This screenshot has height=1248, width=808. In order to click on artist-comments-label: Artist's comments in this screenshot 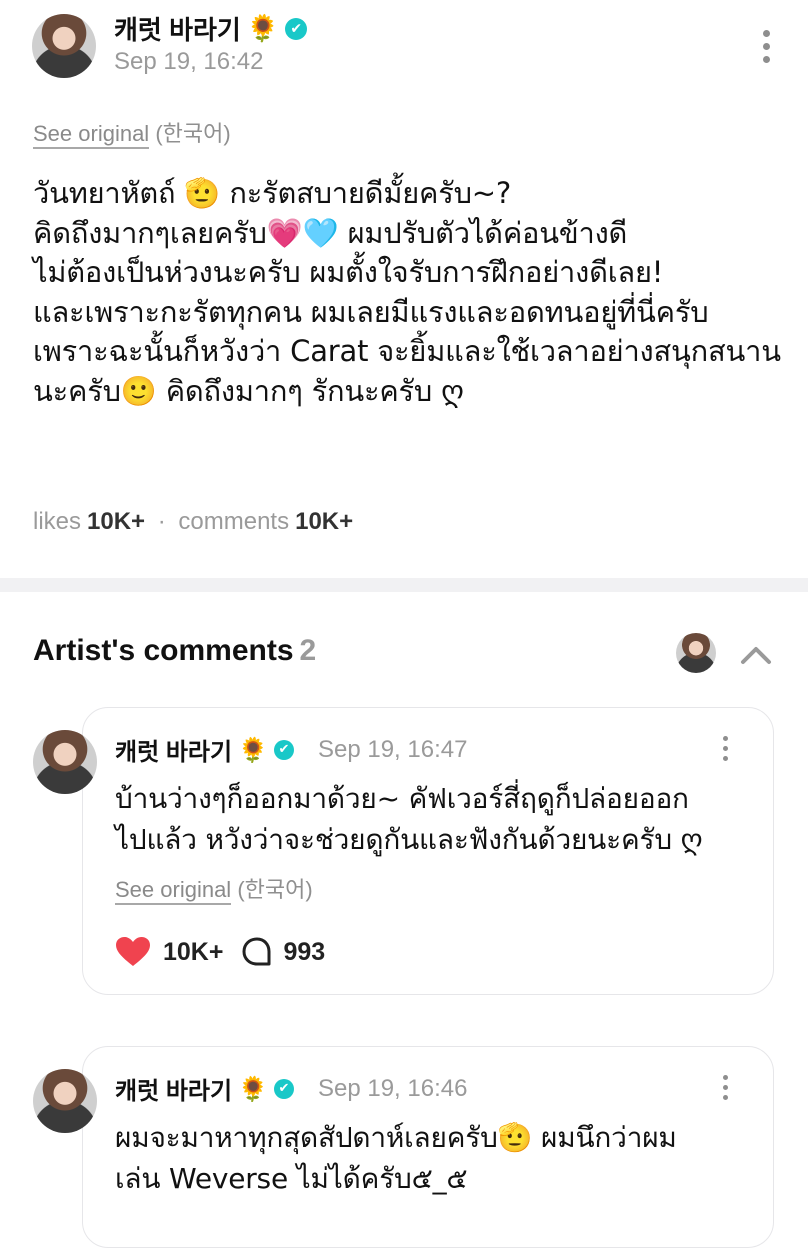, I will do `click(163, 650)`.